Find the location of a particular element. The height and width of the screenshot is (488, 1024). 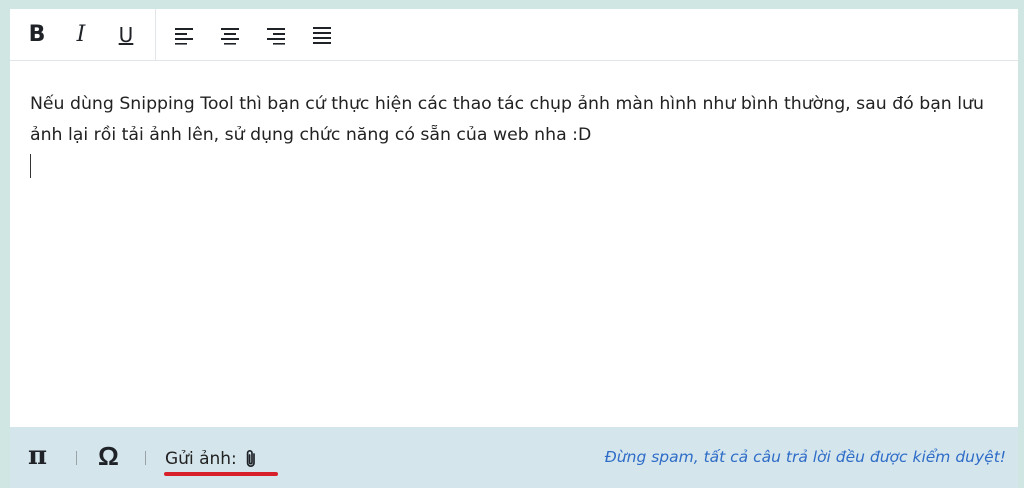

paperclip-icon is located at coordinates (250, 458).